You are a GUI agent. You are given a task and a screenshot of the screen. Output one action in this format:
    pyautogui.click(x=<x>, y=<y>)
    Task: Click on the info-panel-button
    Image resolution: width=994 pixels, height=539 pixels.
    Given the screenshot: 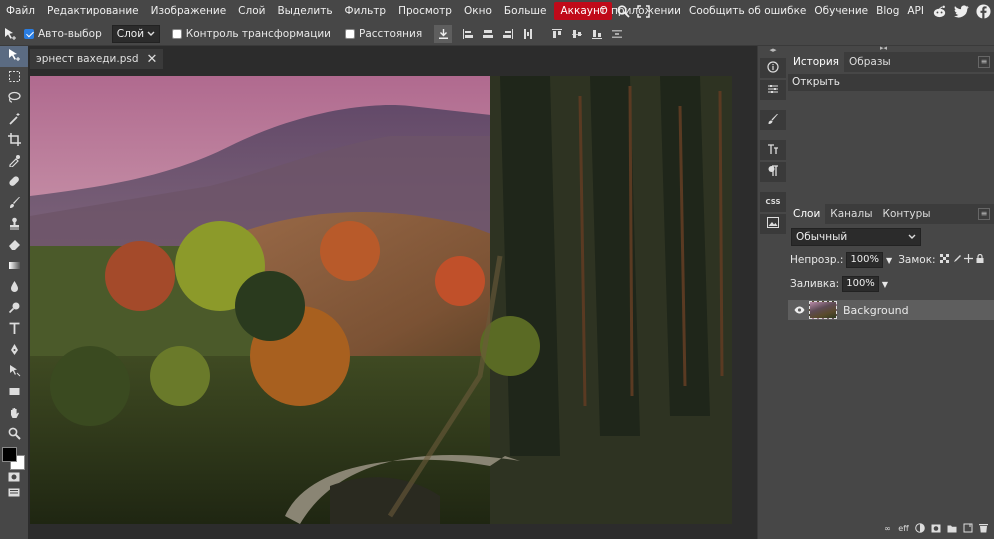 What is the action you would take?
    pyautogui.click(x=773, y=68)
    